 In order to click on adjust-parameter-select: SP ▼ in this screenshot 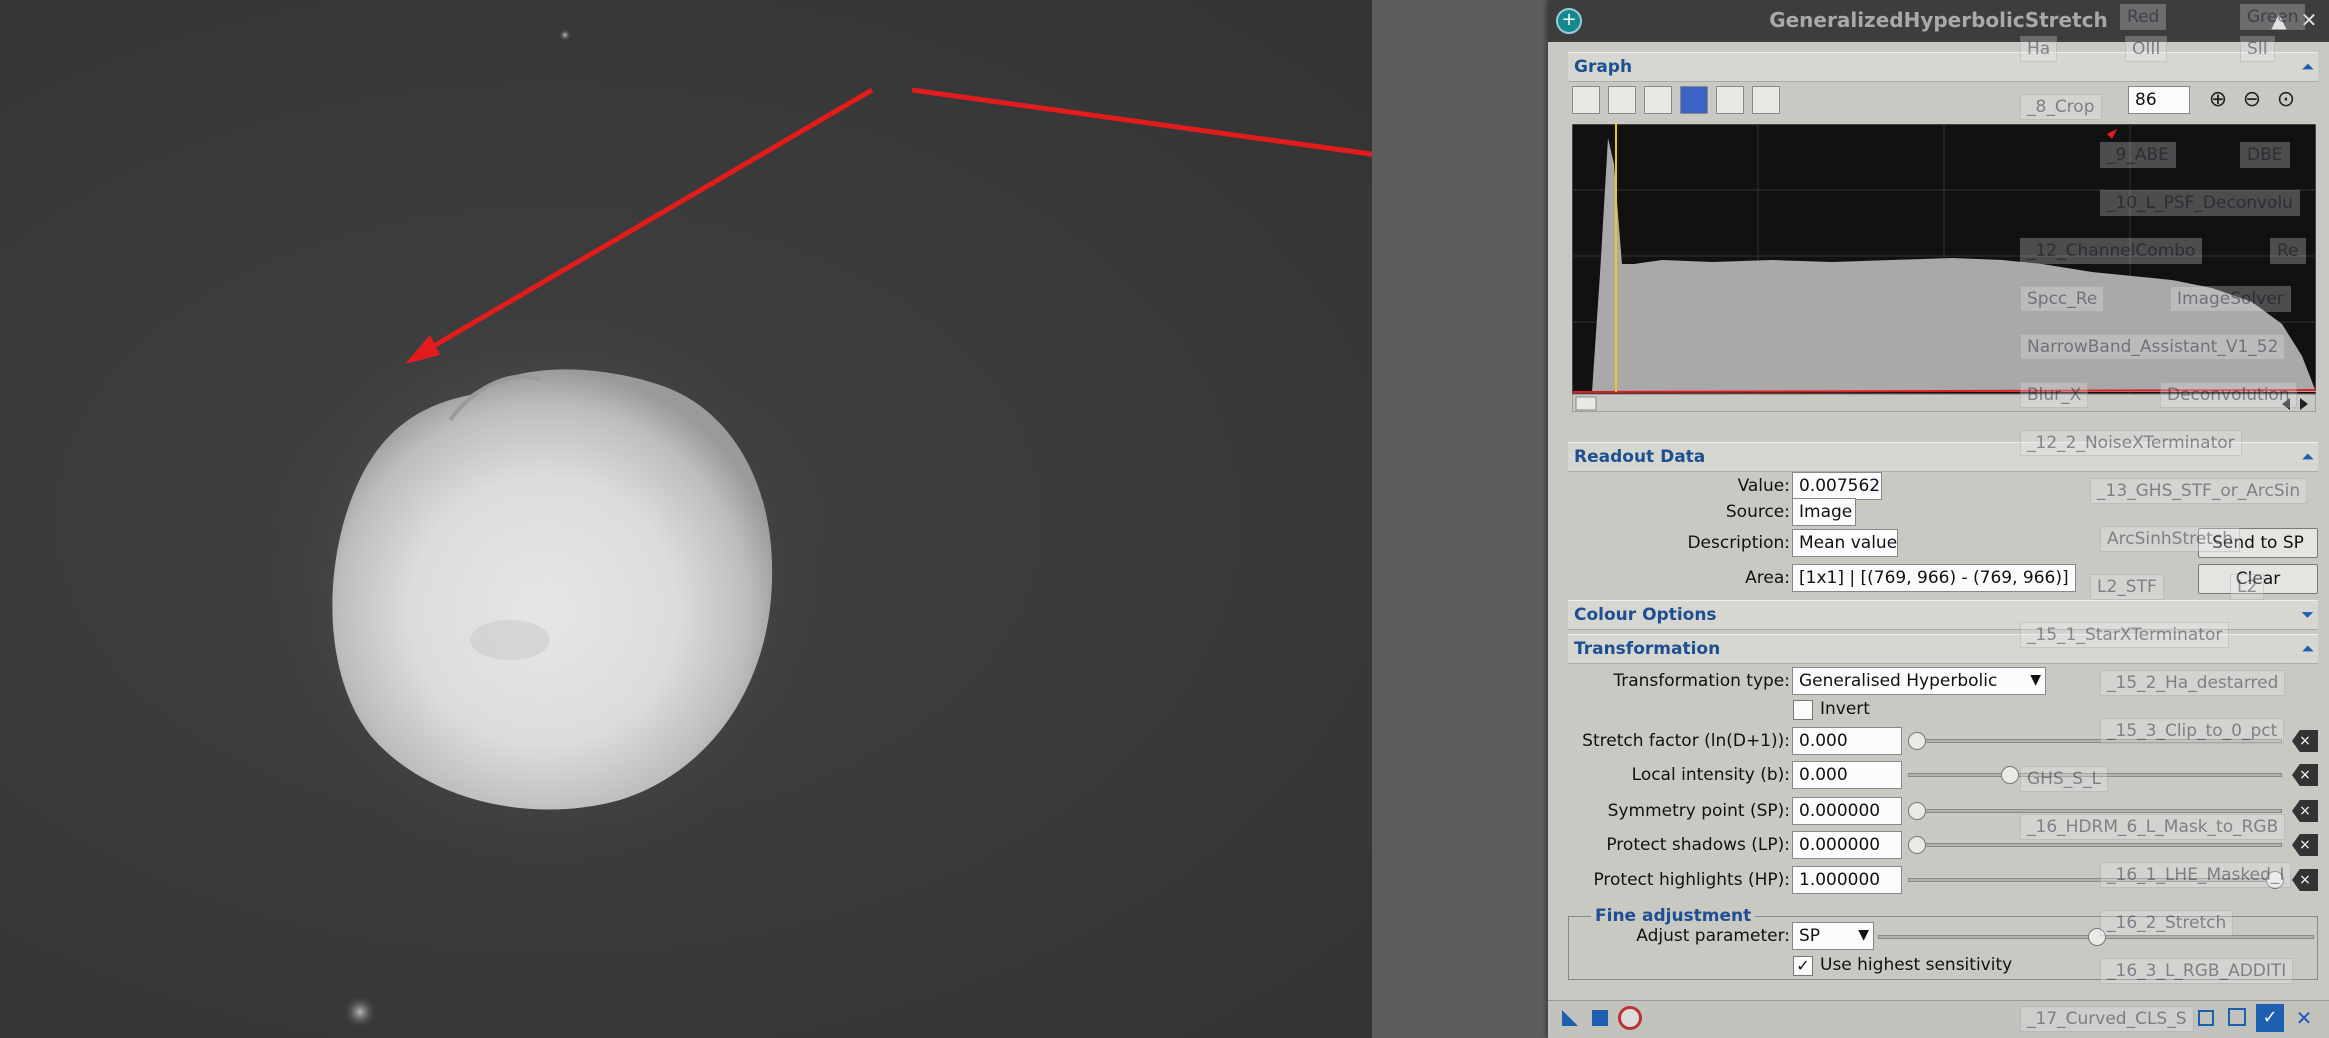, I will do `click(1833, 936)`.